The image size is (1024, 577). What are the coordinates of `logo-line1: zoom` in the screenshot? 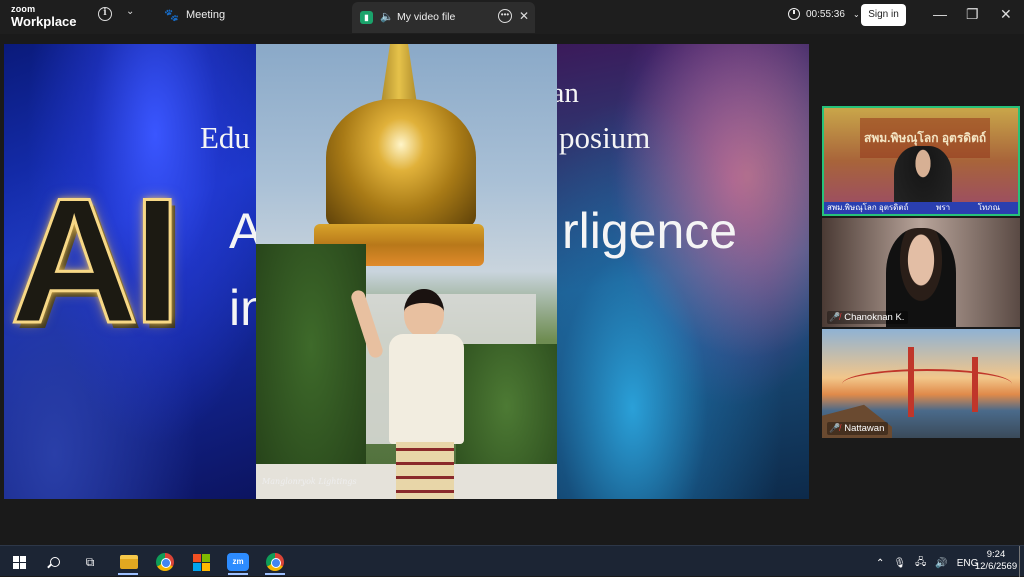 It's located at (23, 9).